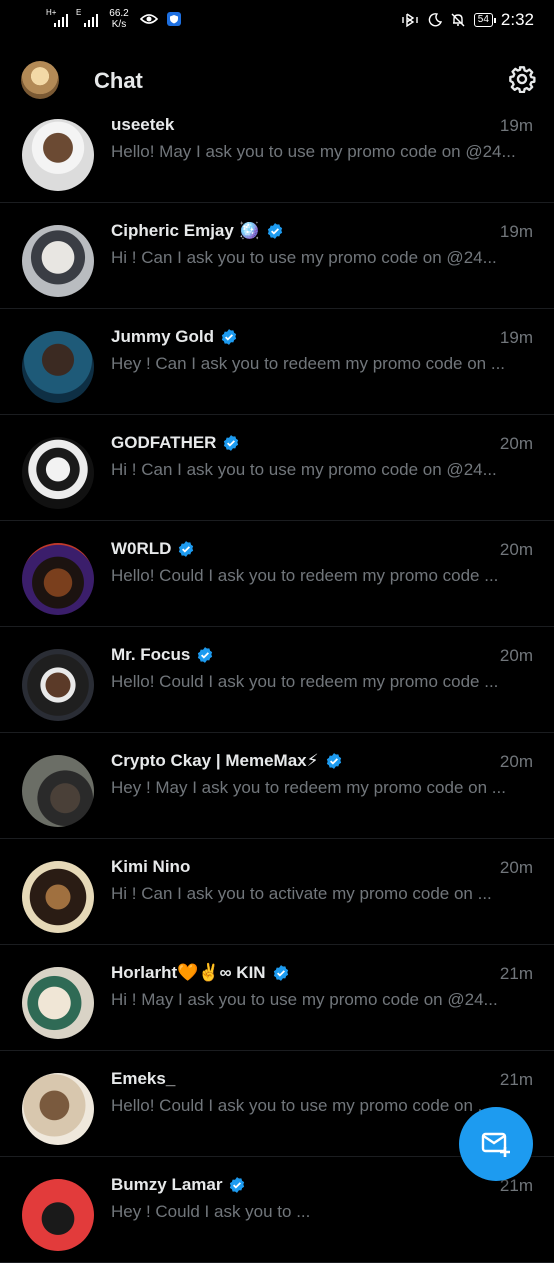 Image resolution: width=554 pixels, height=1263 pixels. Describe the element at coordinates (151, 866) in the screenshot. I see `sender-name: Kimi Nino` at that location.